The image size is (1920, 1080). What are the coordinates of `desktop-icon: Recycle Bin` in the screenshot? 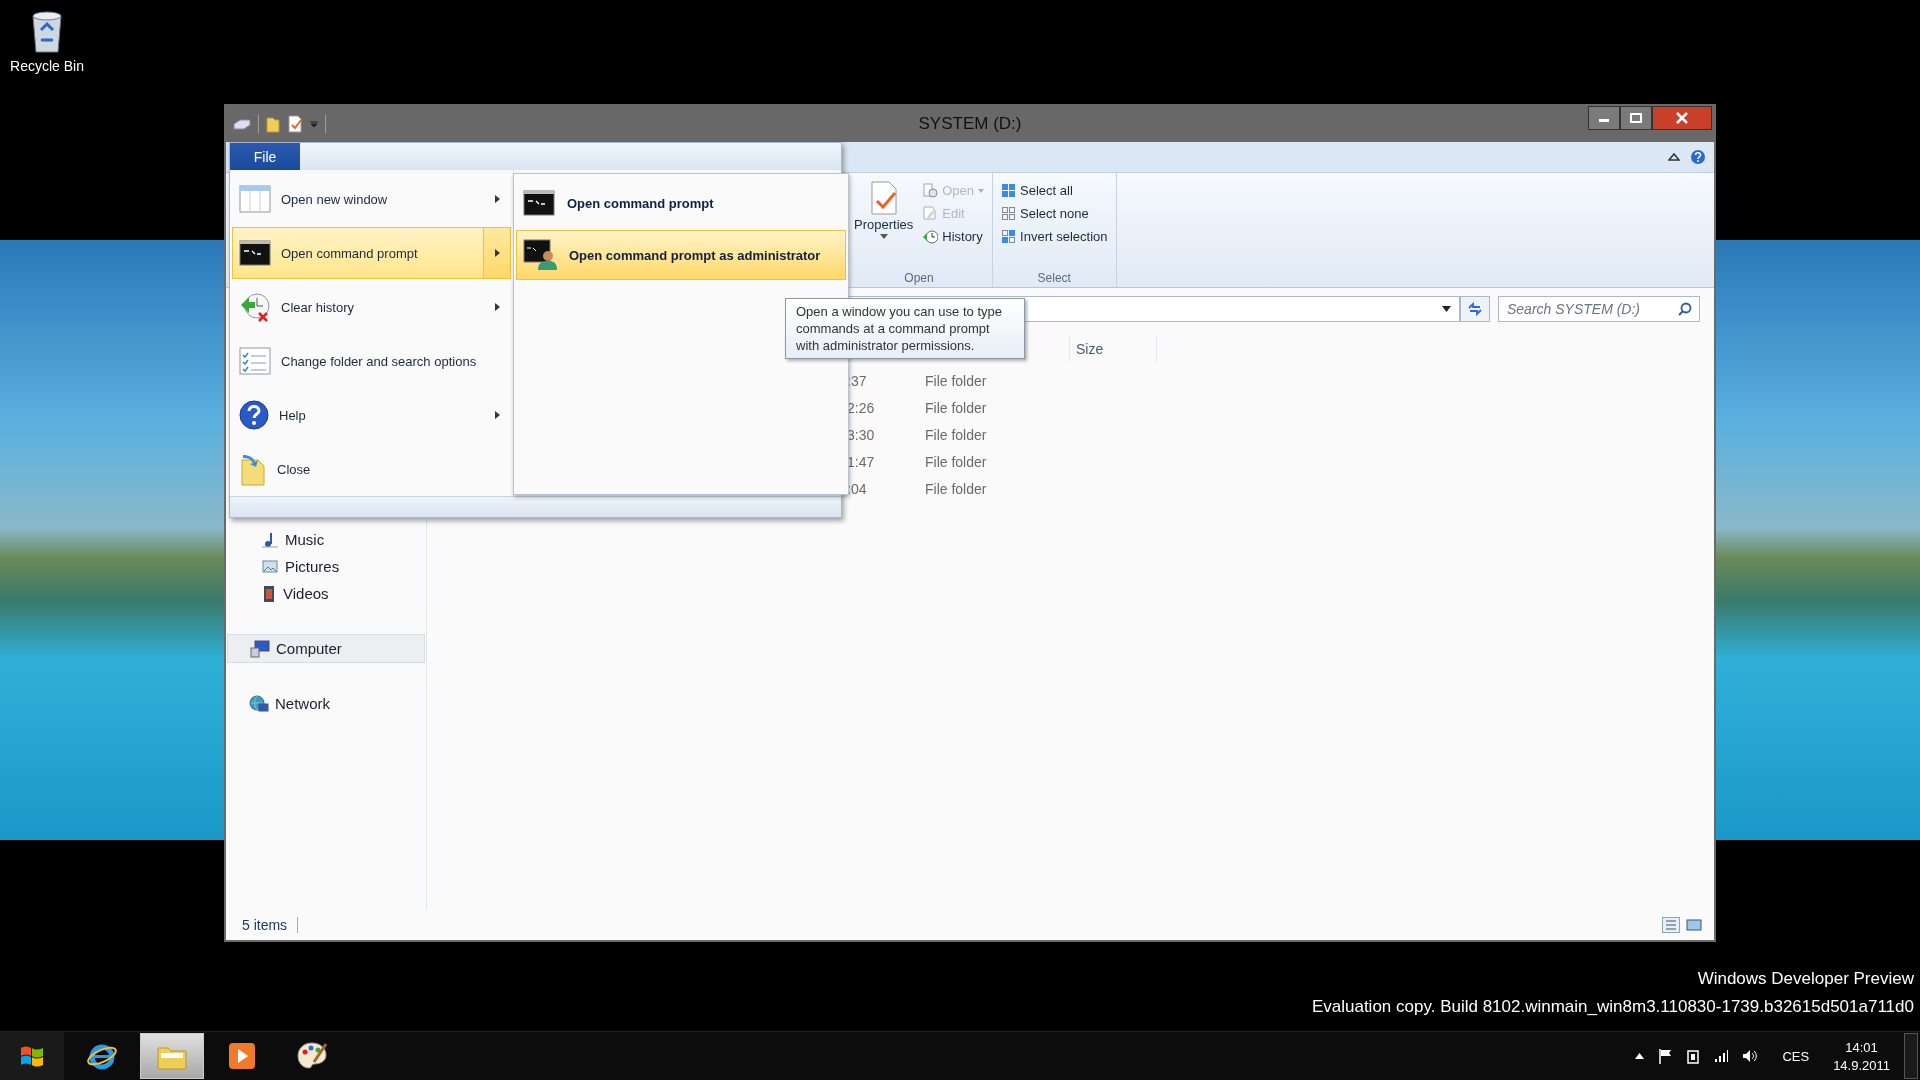 It's located at (47, 40).